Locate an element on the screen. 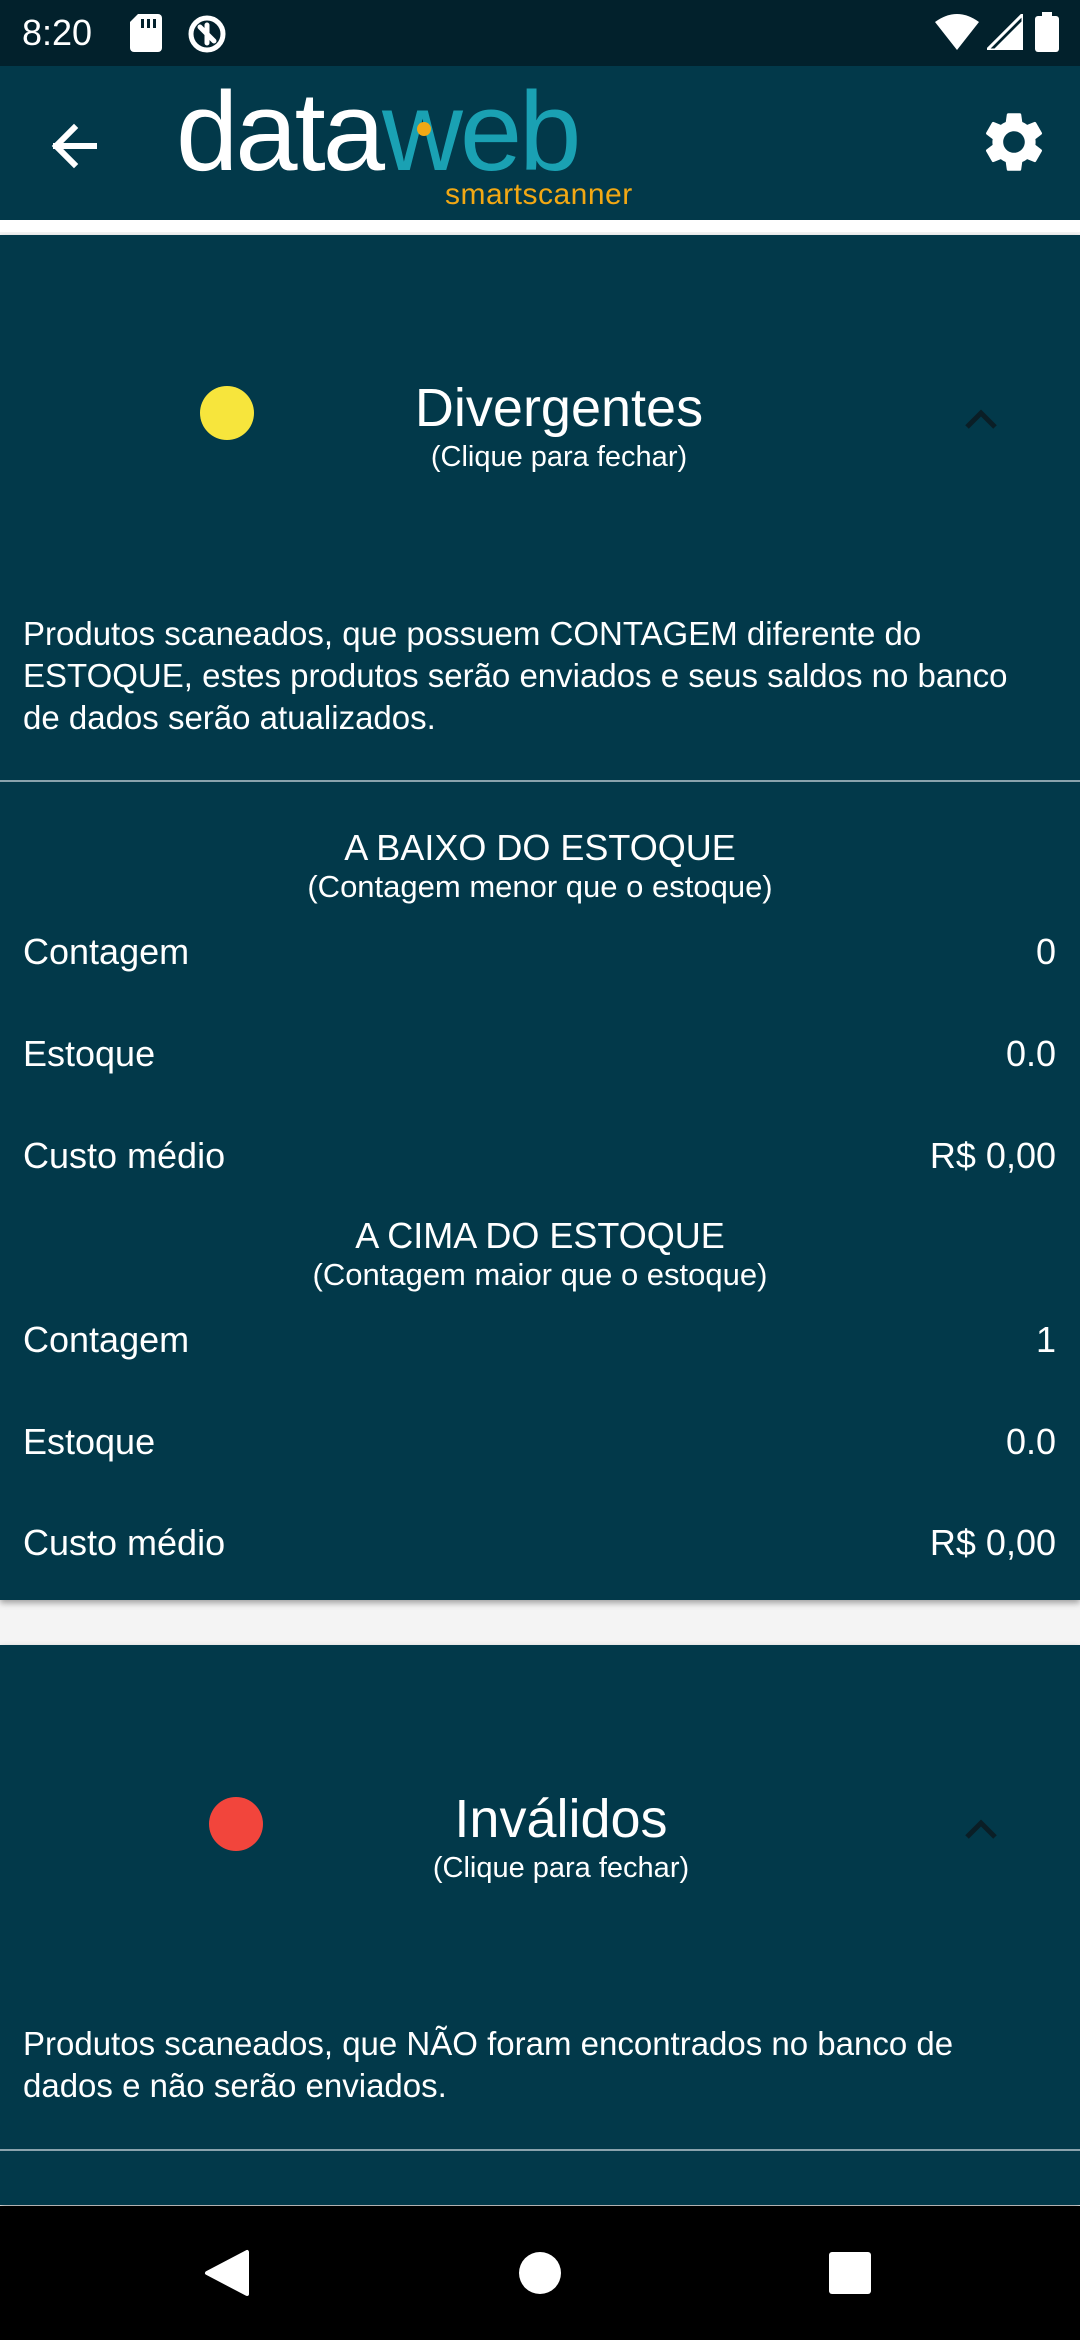 The image size is (1080, 2340). logo: dataweb smartscanner is located at coordinates (416, 142).